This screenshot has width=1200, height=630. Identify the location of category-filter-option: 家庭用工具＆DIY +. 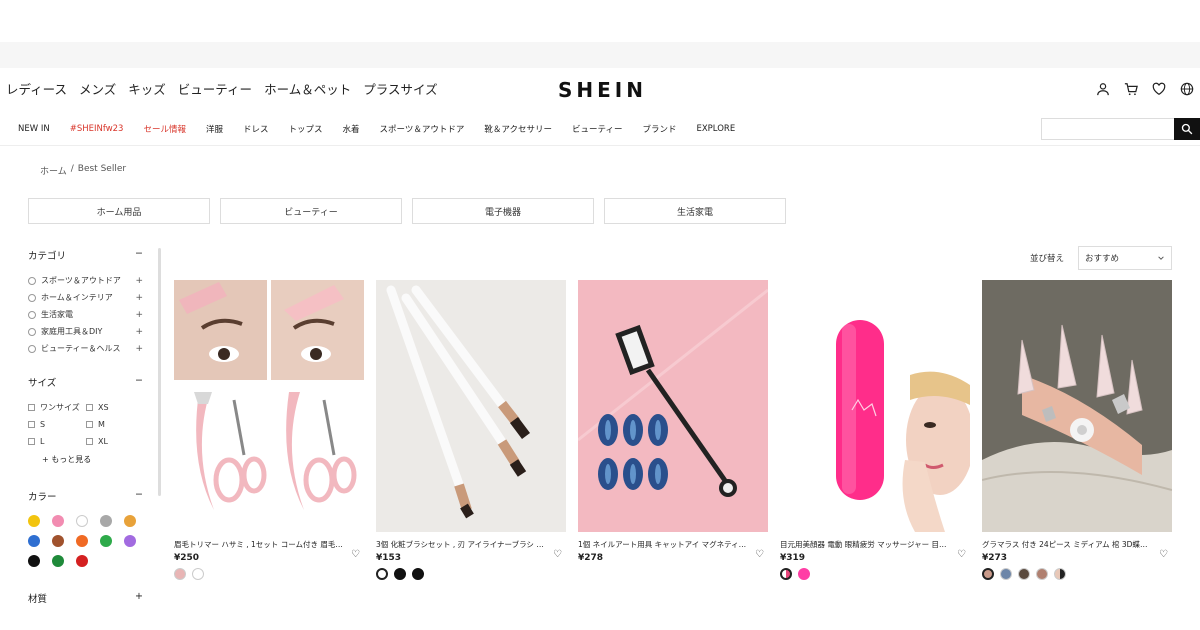
(85, 331).